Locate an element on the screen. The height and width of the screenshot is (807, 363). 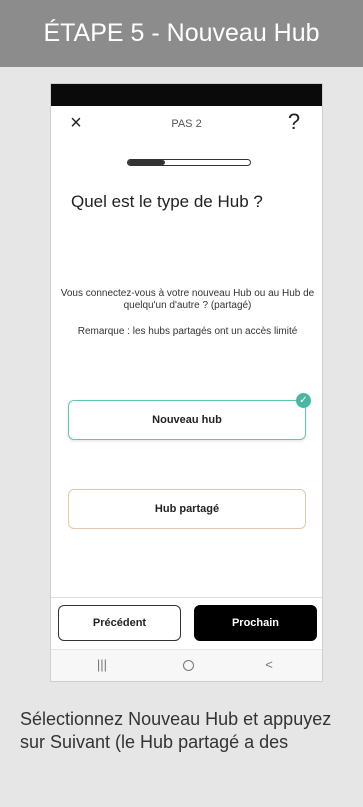
progress-bar is located at coordinates (189, 162).